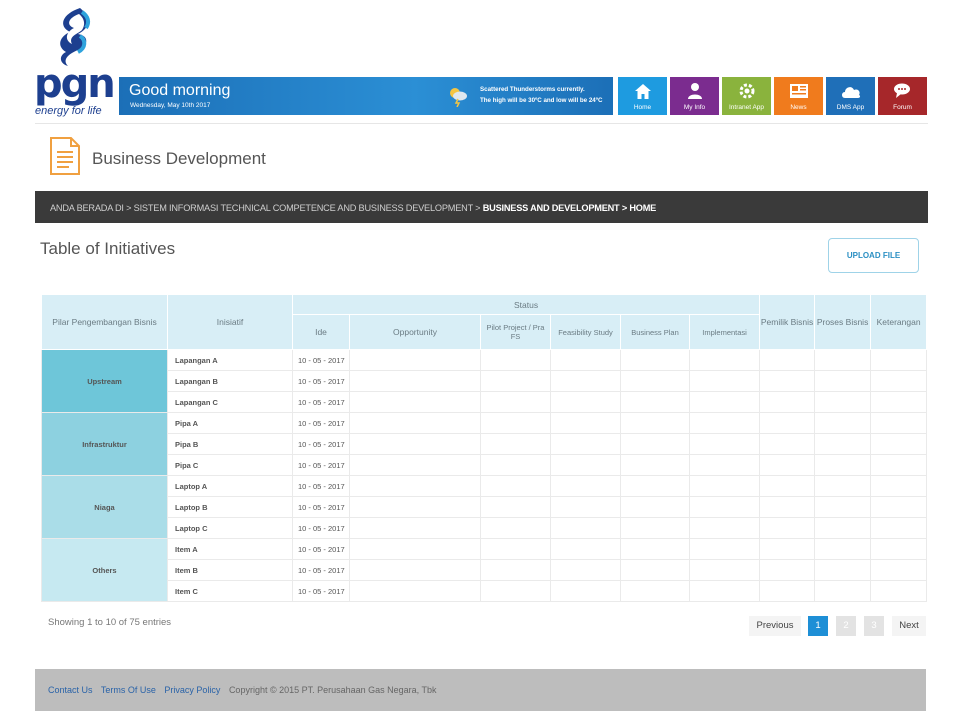  Describe the element at coordinates (873, 255) in the screenshot. I see `upload-file-button: UPLOAD FILE` at that location.